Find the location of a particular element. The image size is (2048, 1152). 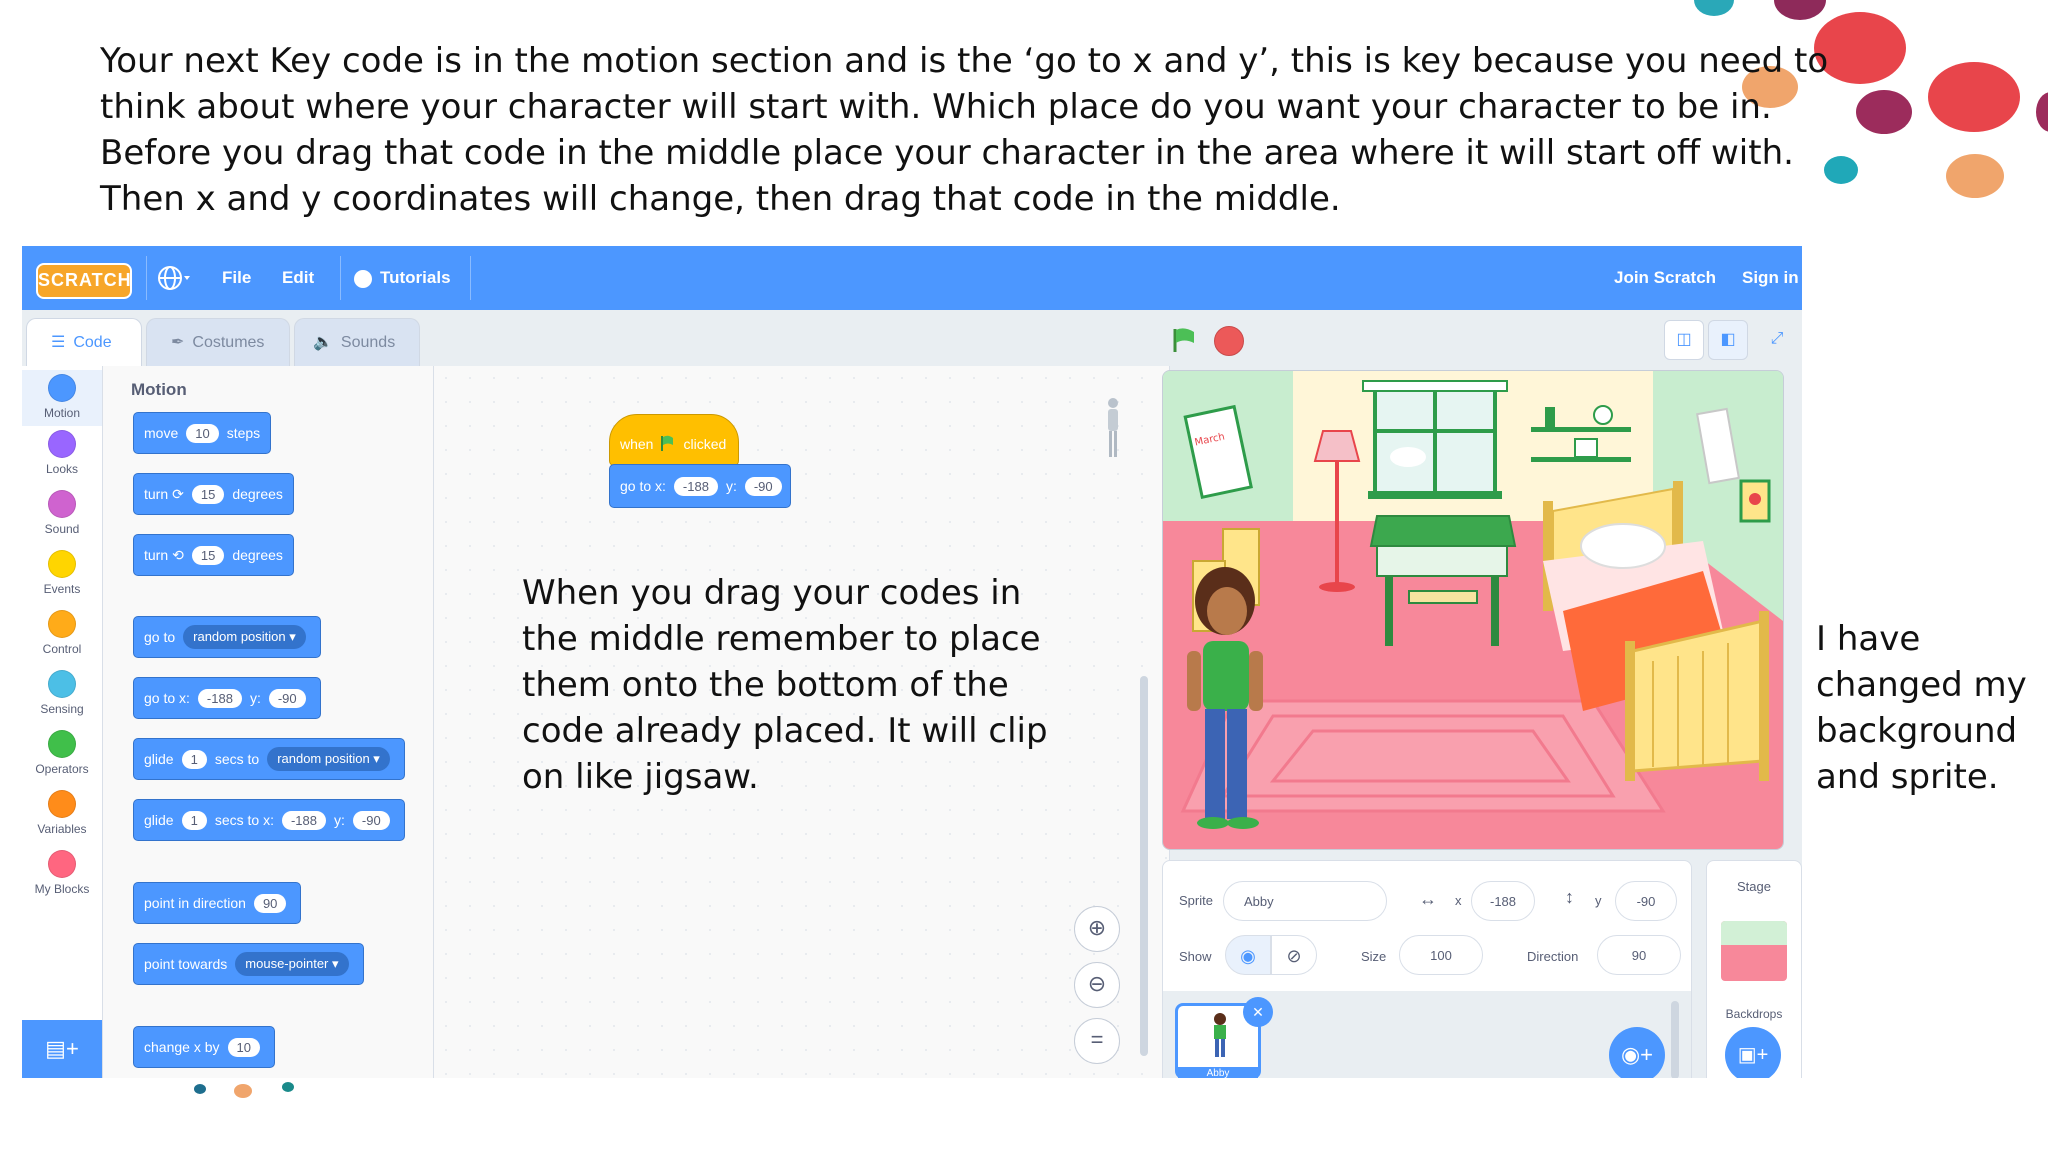

delete-sprite-trash-icon: ✕ is located at coordinates (1258, 1012).